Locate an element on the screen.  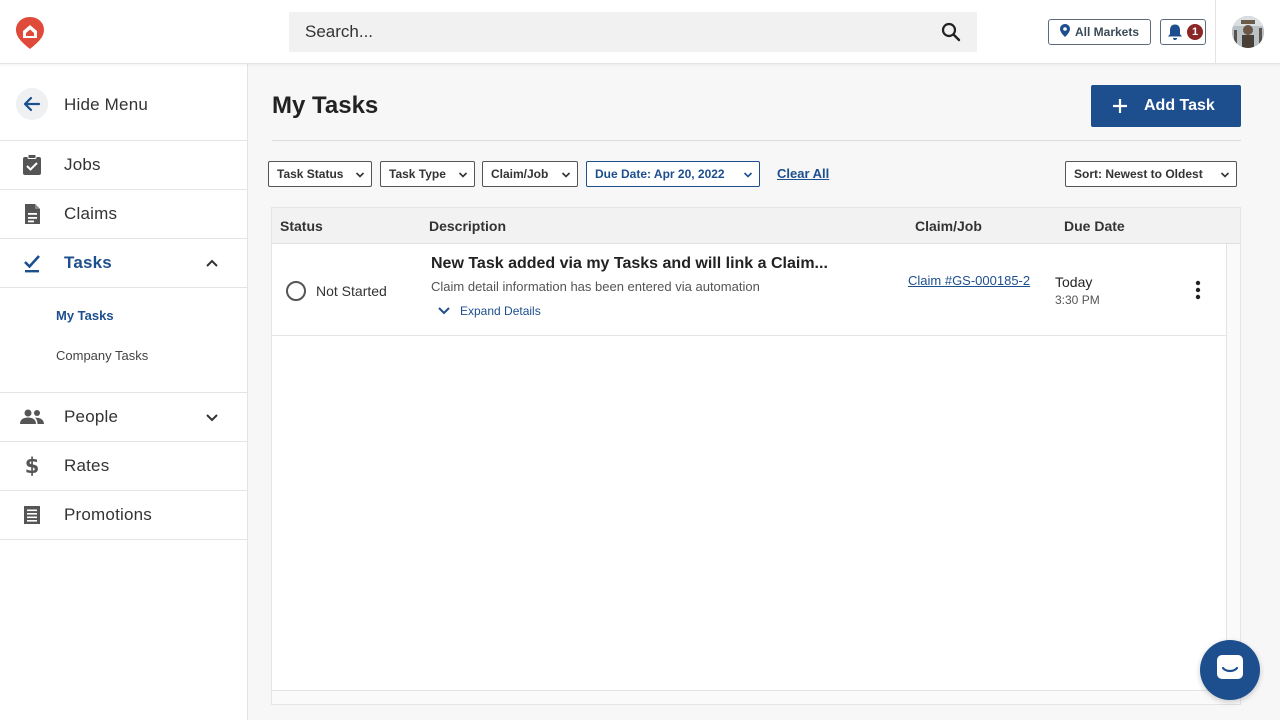
market-label: All Markets is located at coordinates (1107, 32).